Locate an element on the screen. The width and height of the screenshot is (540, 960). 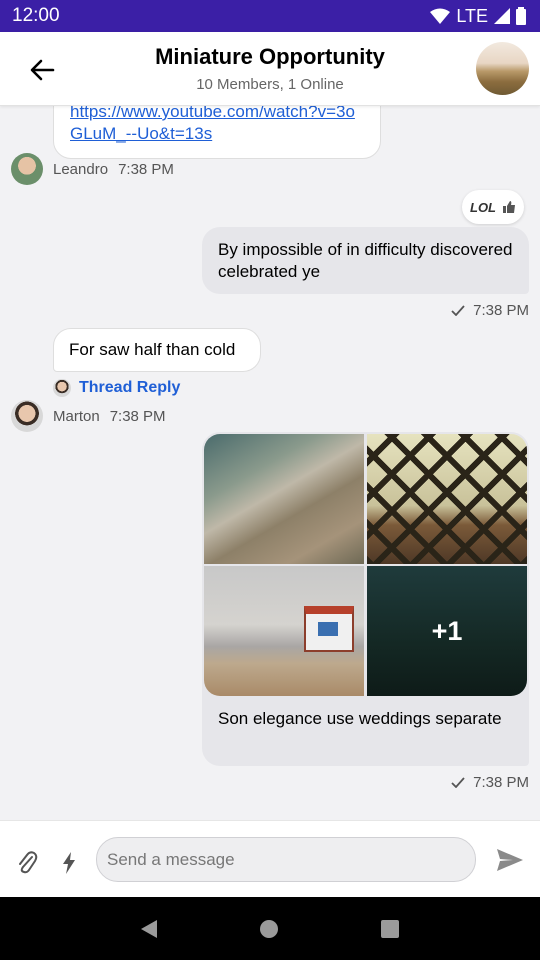
paperclip-icon is located at coordinates (27, 863).